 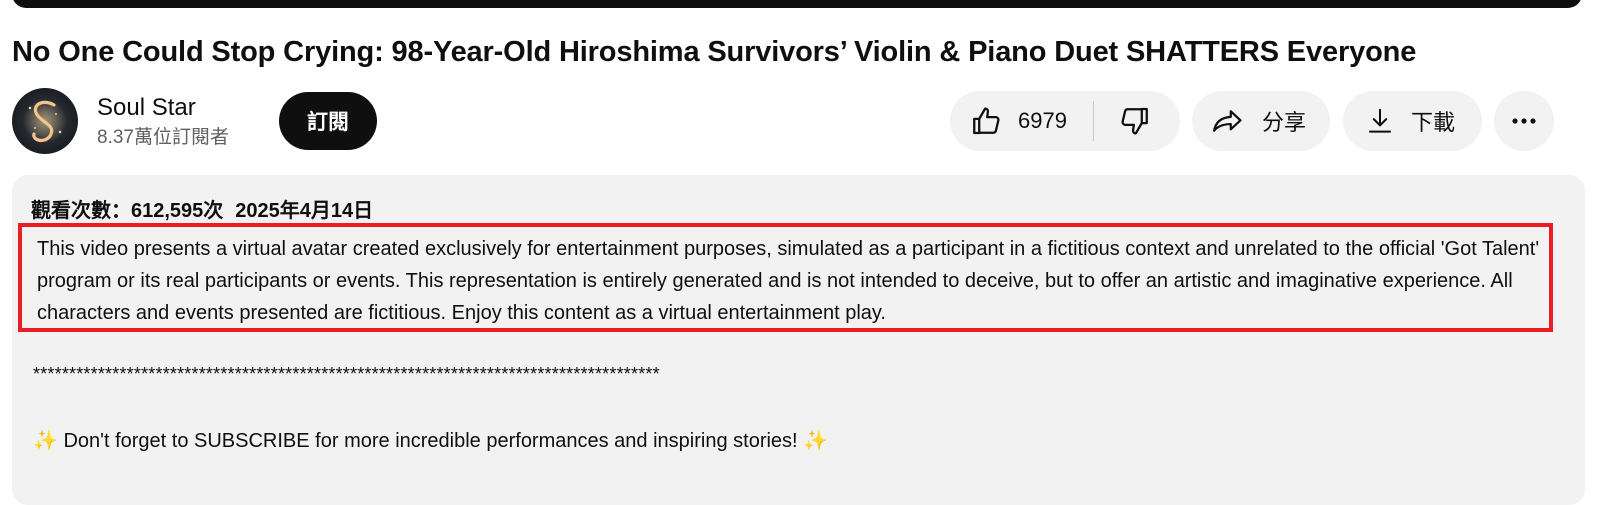 I want to click on like-count: 6979, so click(x=1042, y=120).